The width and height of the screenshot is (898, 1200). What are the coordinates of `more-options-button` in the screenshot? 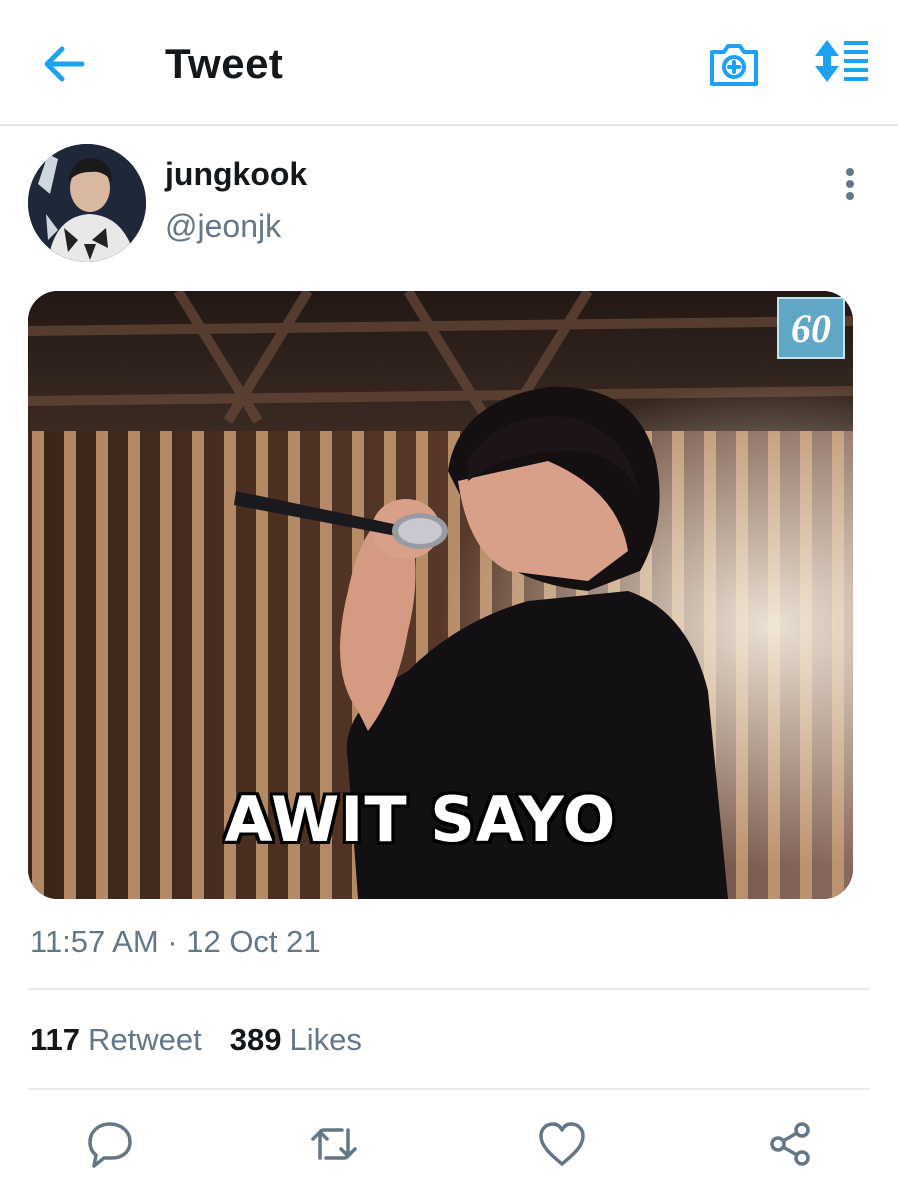 It's located at (850, 184).